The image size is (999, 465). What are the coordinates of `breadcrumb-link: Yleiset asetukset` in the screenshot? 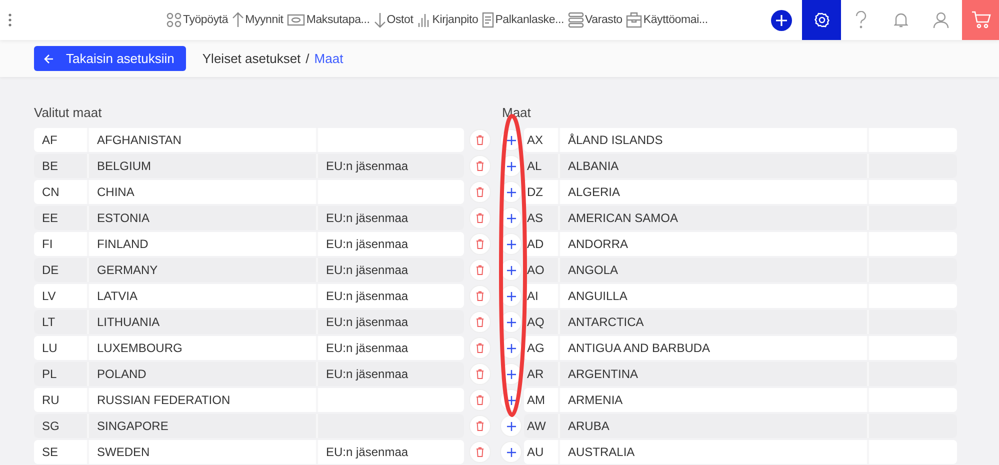 It's located at (251, 58).